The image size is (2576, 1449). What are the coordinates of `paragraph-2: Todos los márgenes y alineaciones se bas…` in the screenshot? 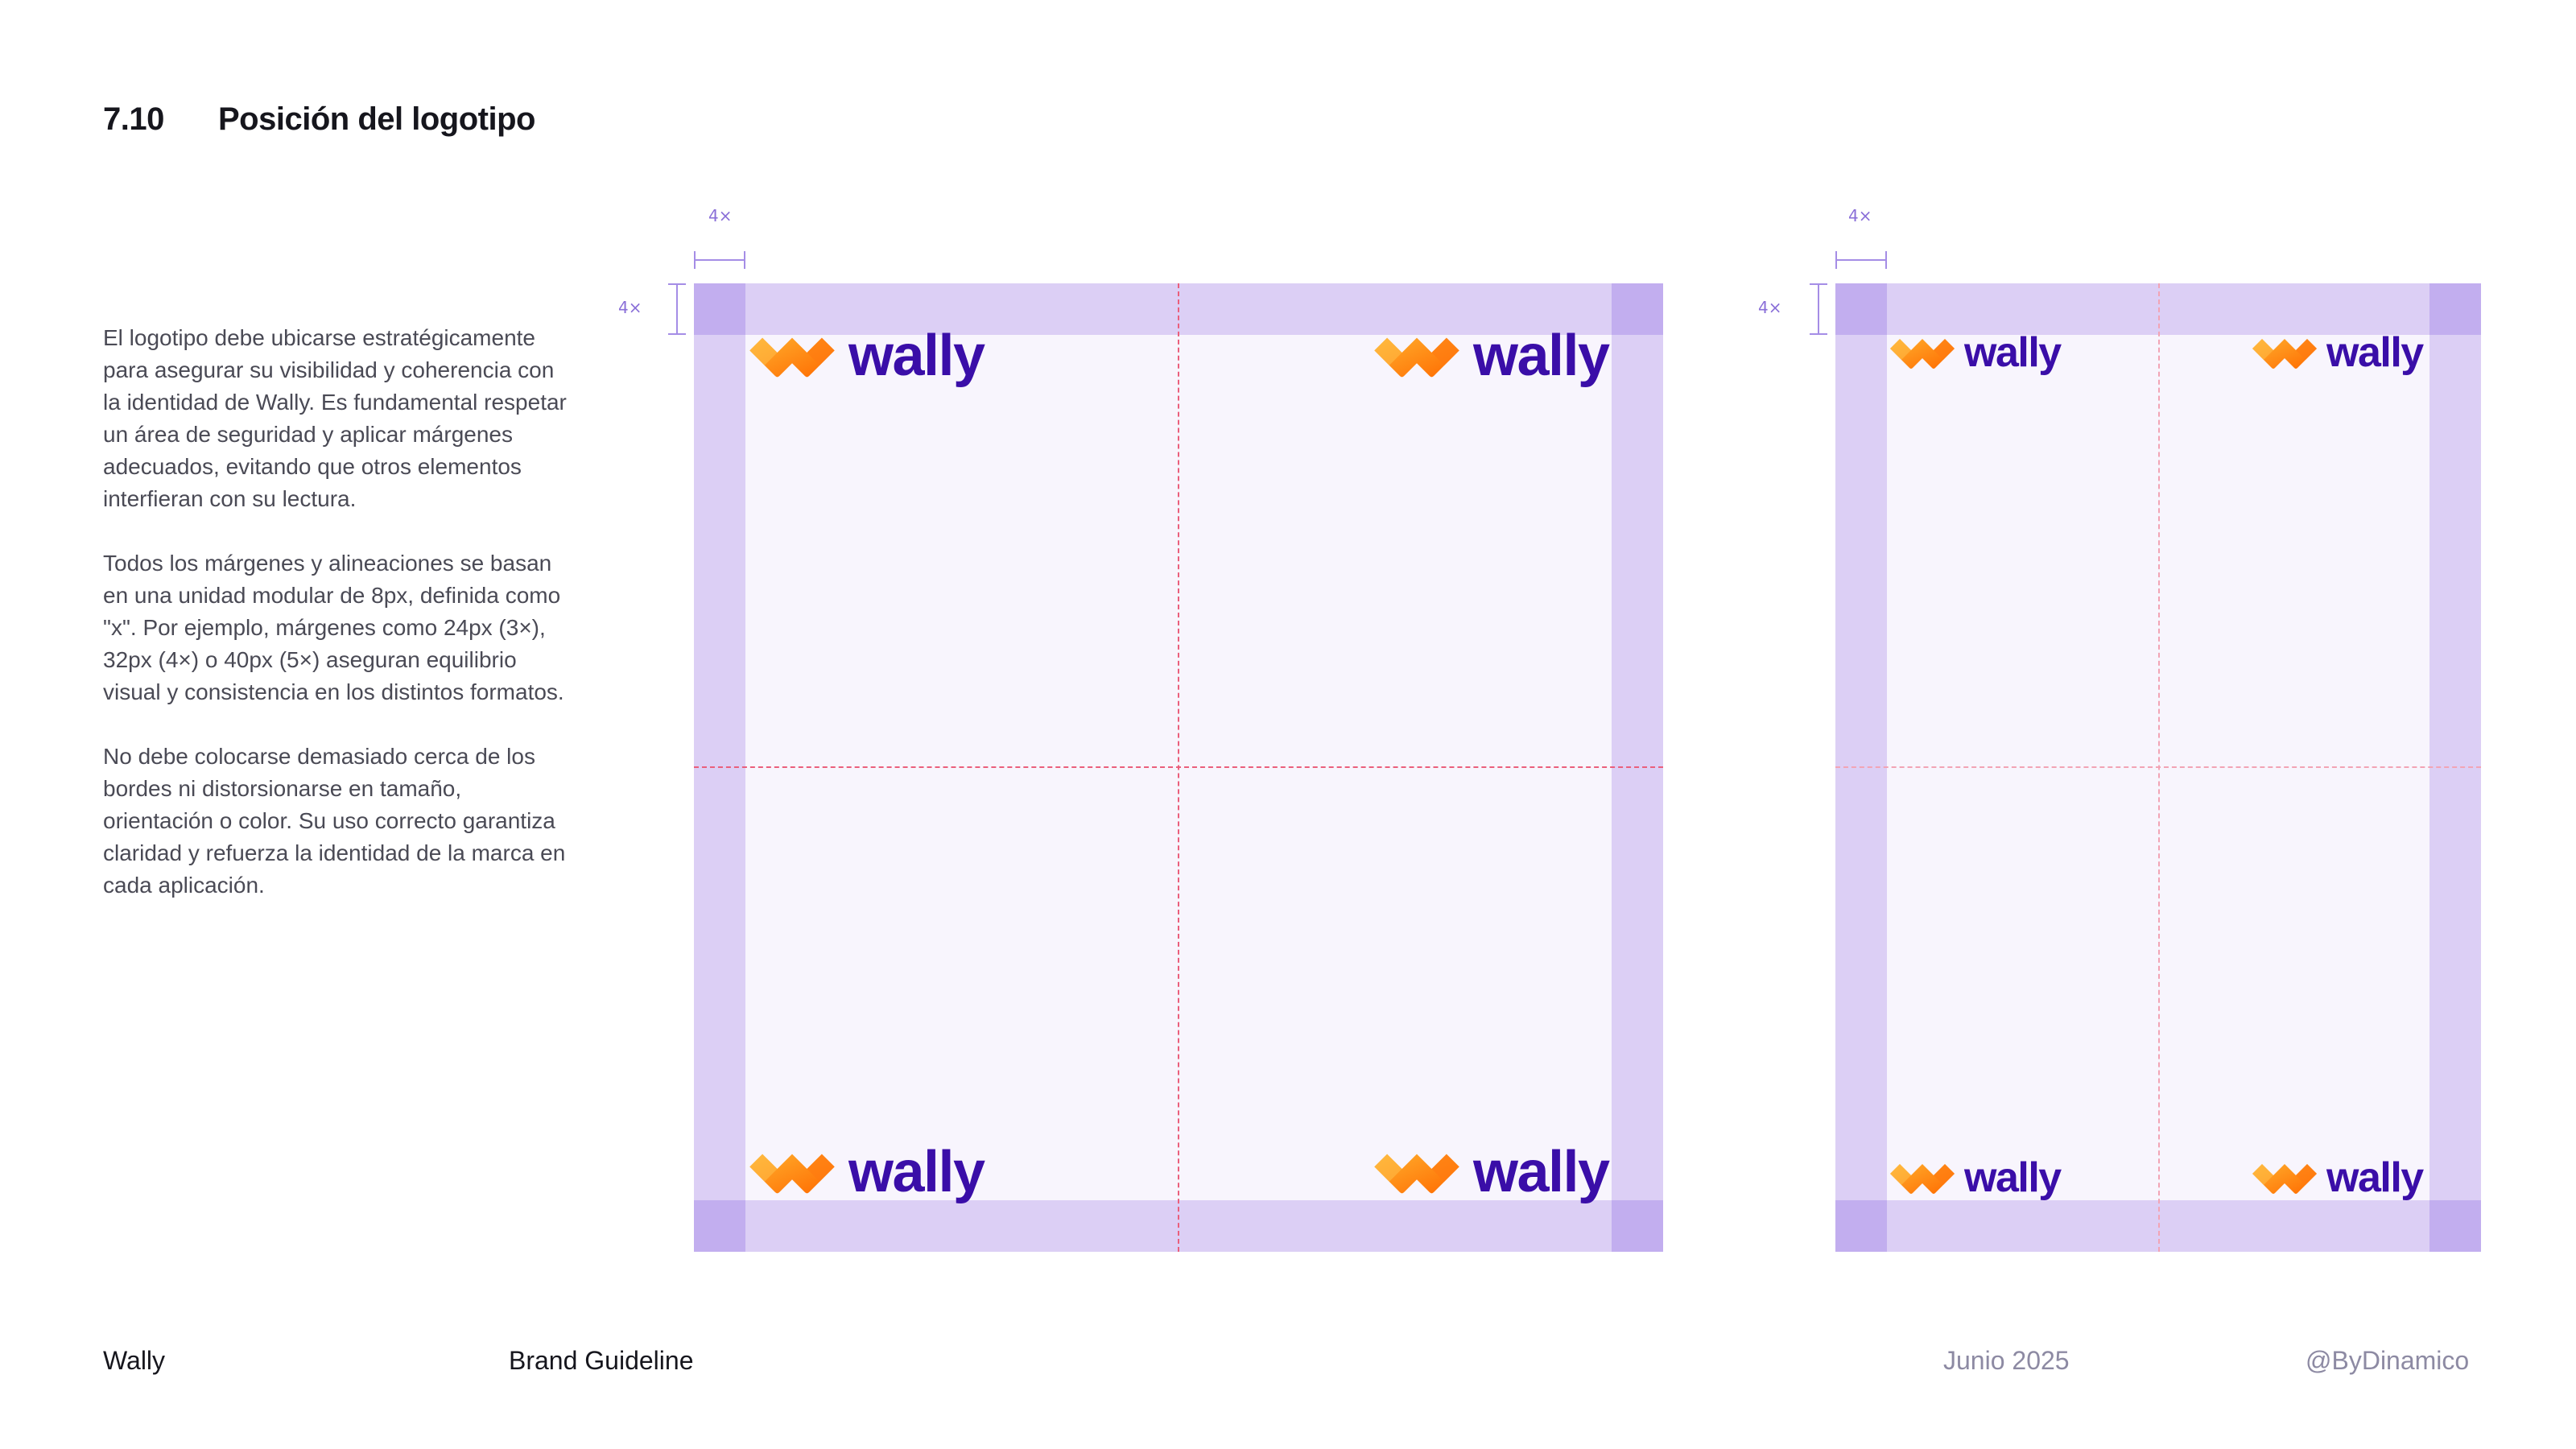 It's located at (333, 627).